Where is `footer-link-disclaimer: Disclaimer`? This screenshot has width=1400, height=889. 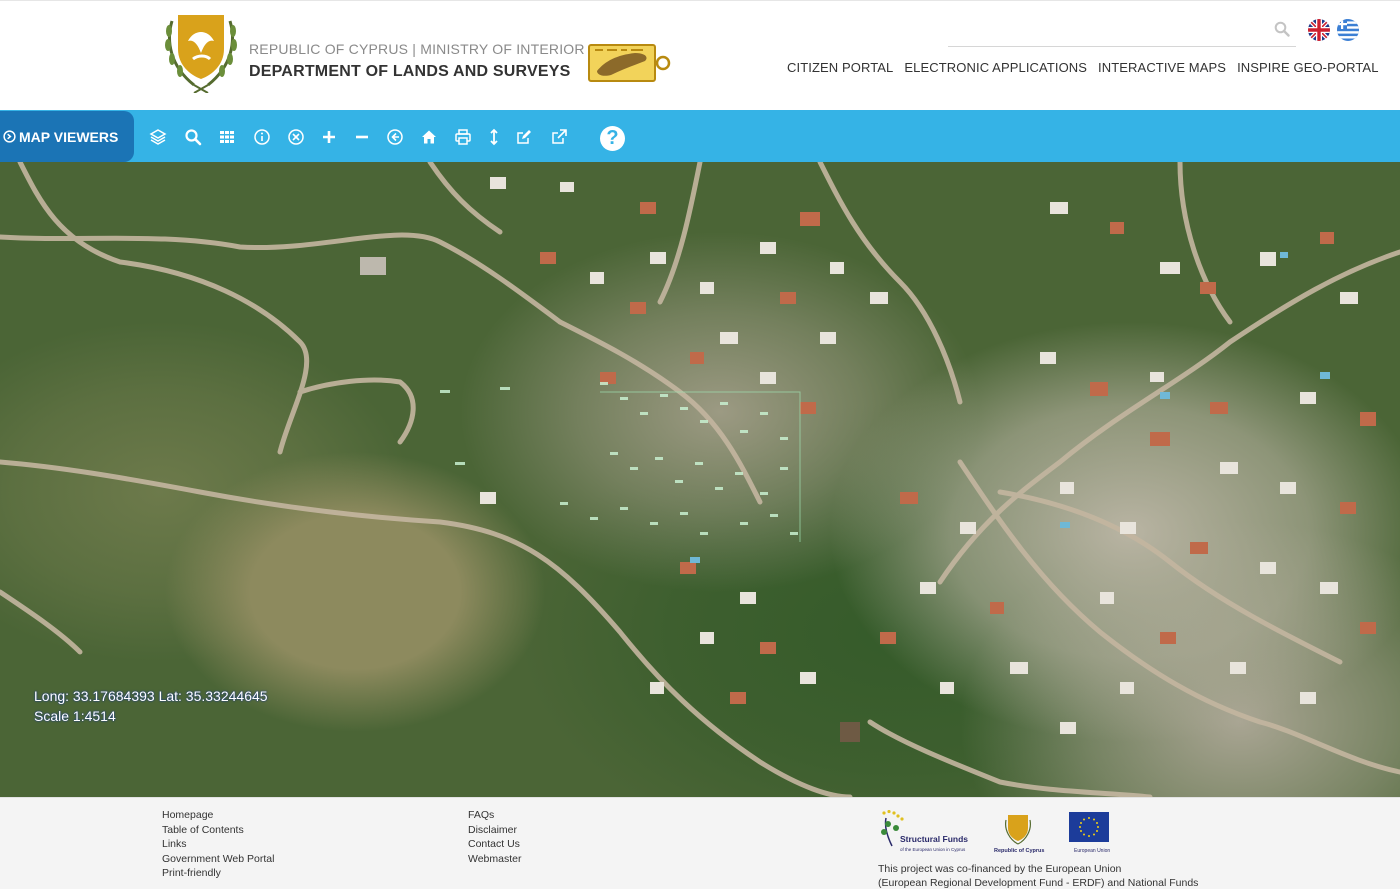 footer-link-disclaimer: Disclaimer is located at coordinates (495, 830).